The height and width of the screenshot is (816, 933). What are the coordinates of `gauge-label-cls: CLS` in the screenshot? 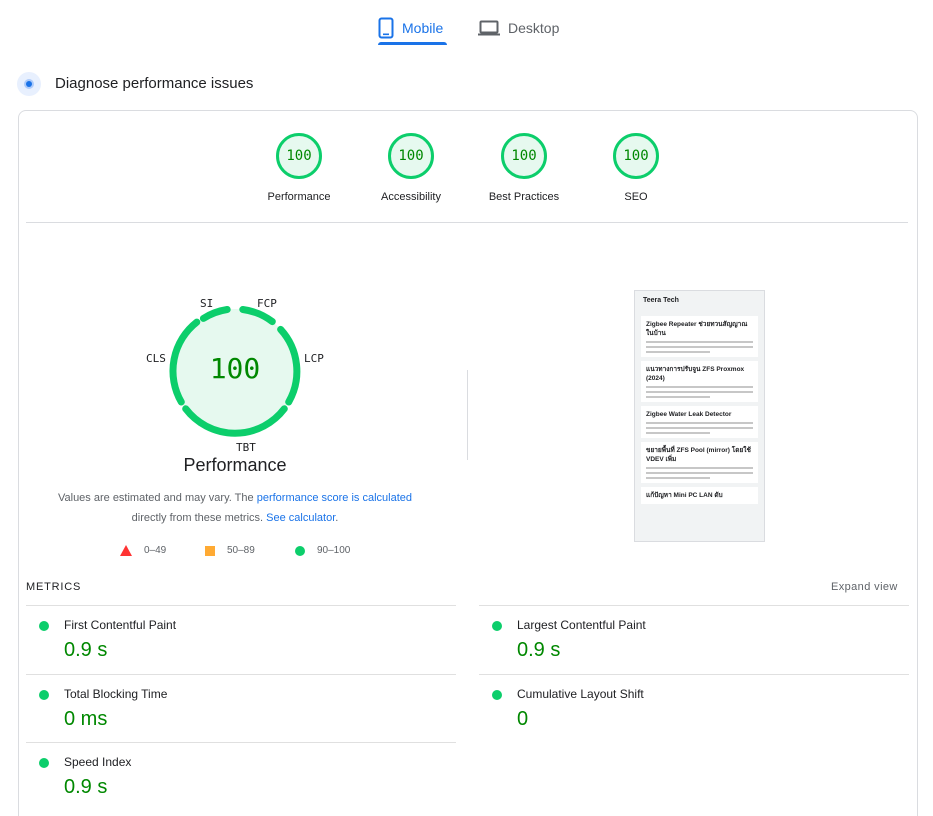 It's located at (156, 358).